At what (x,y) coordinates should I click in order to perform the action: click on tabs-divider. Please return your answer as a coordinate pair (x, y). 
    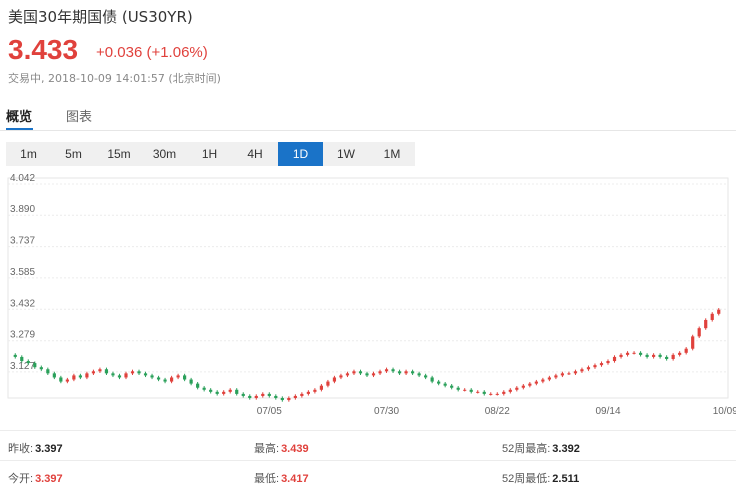
    Looking at the image, I should click on (368, 130).